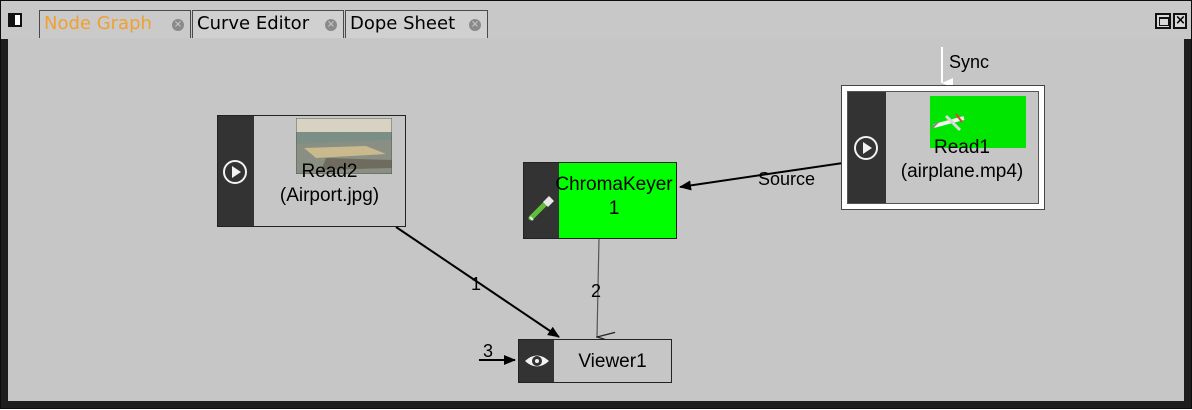 The image size is (1192, 410). Describe the element at coordinates (476, 284) in the screenshot. I see `viewer-input-1-label: 1` at that location.